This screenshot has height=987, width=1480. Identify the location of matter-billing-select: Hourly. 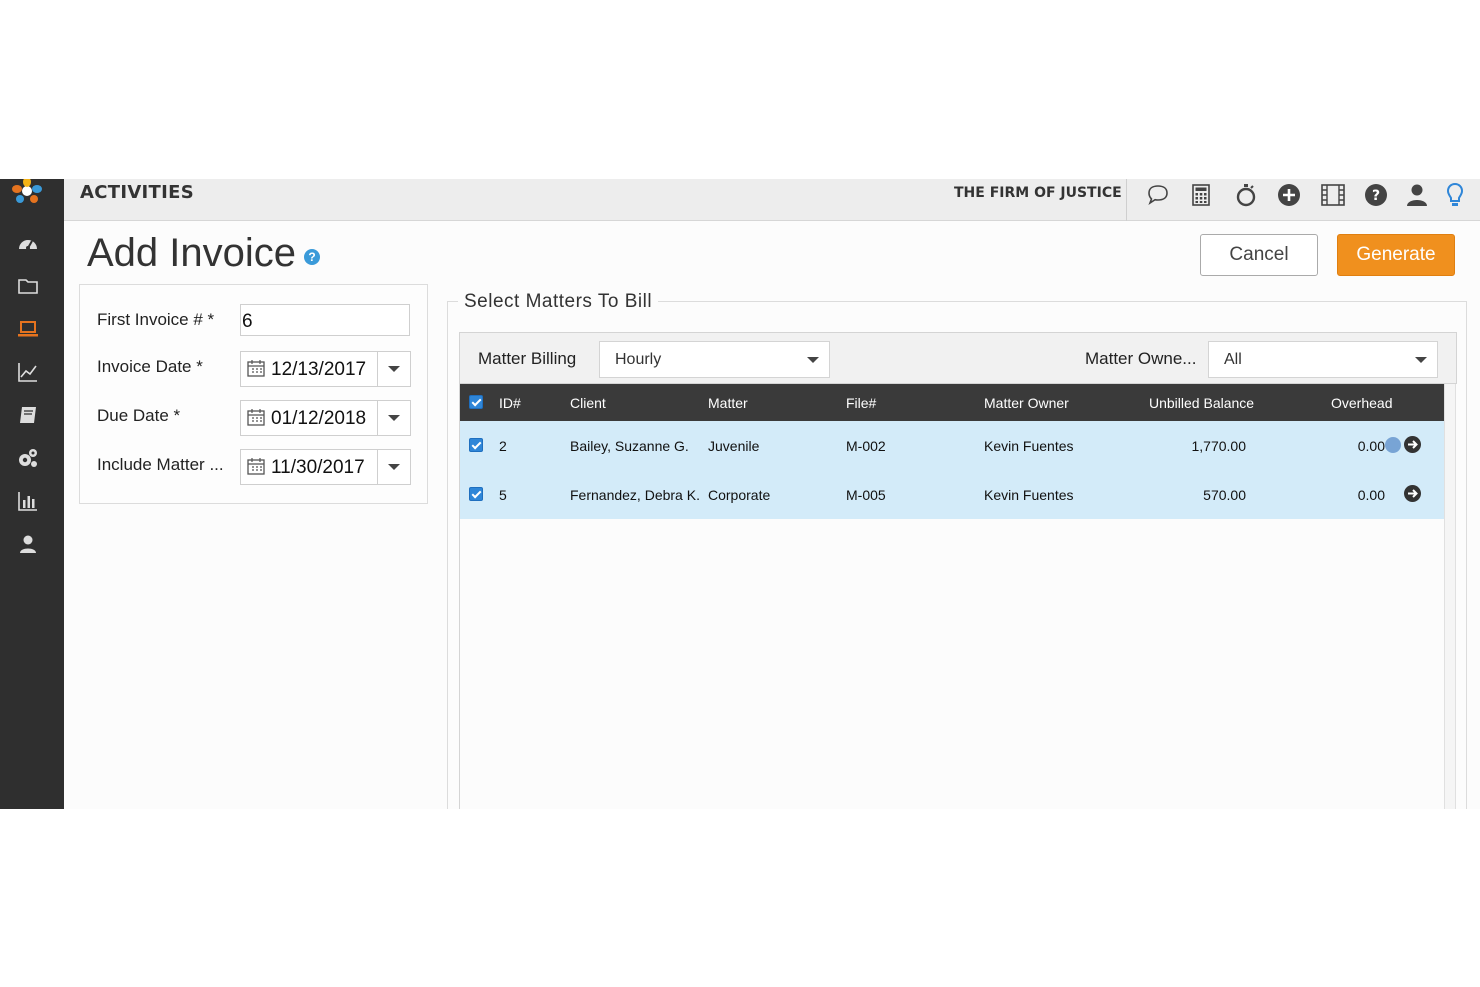
(714, 359).